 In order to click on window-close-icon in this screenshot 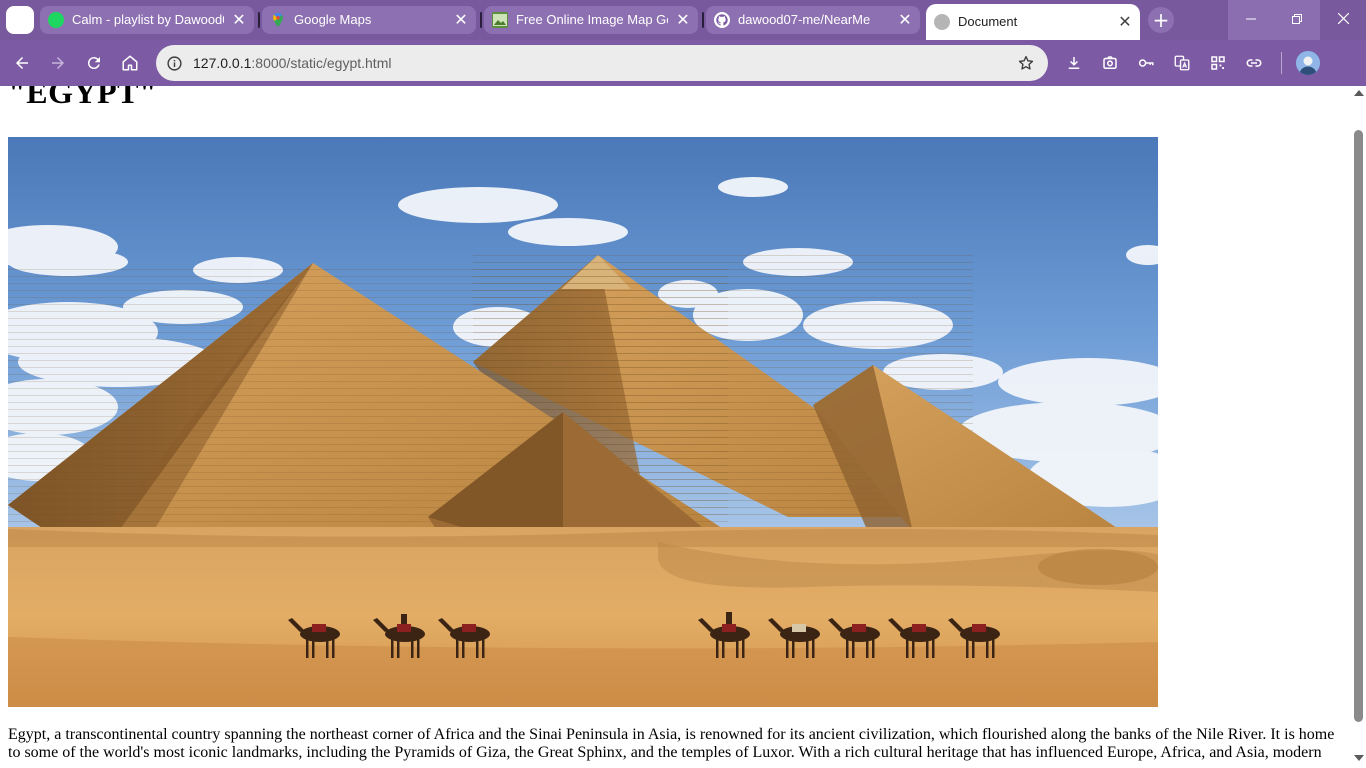, I will do `click(1343, 18)`.